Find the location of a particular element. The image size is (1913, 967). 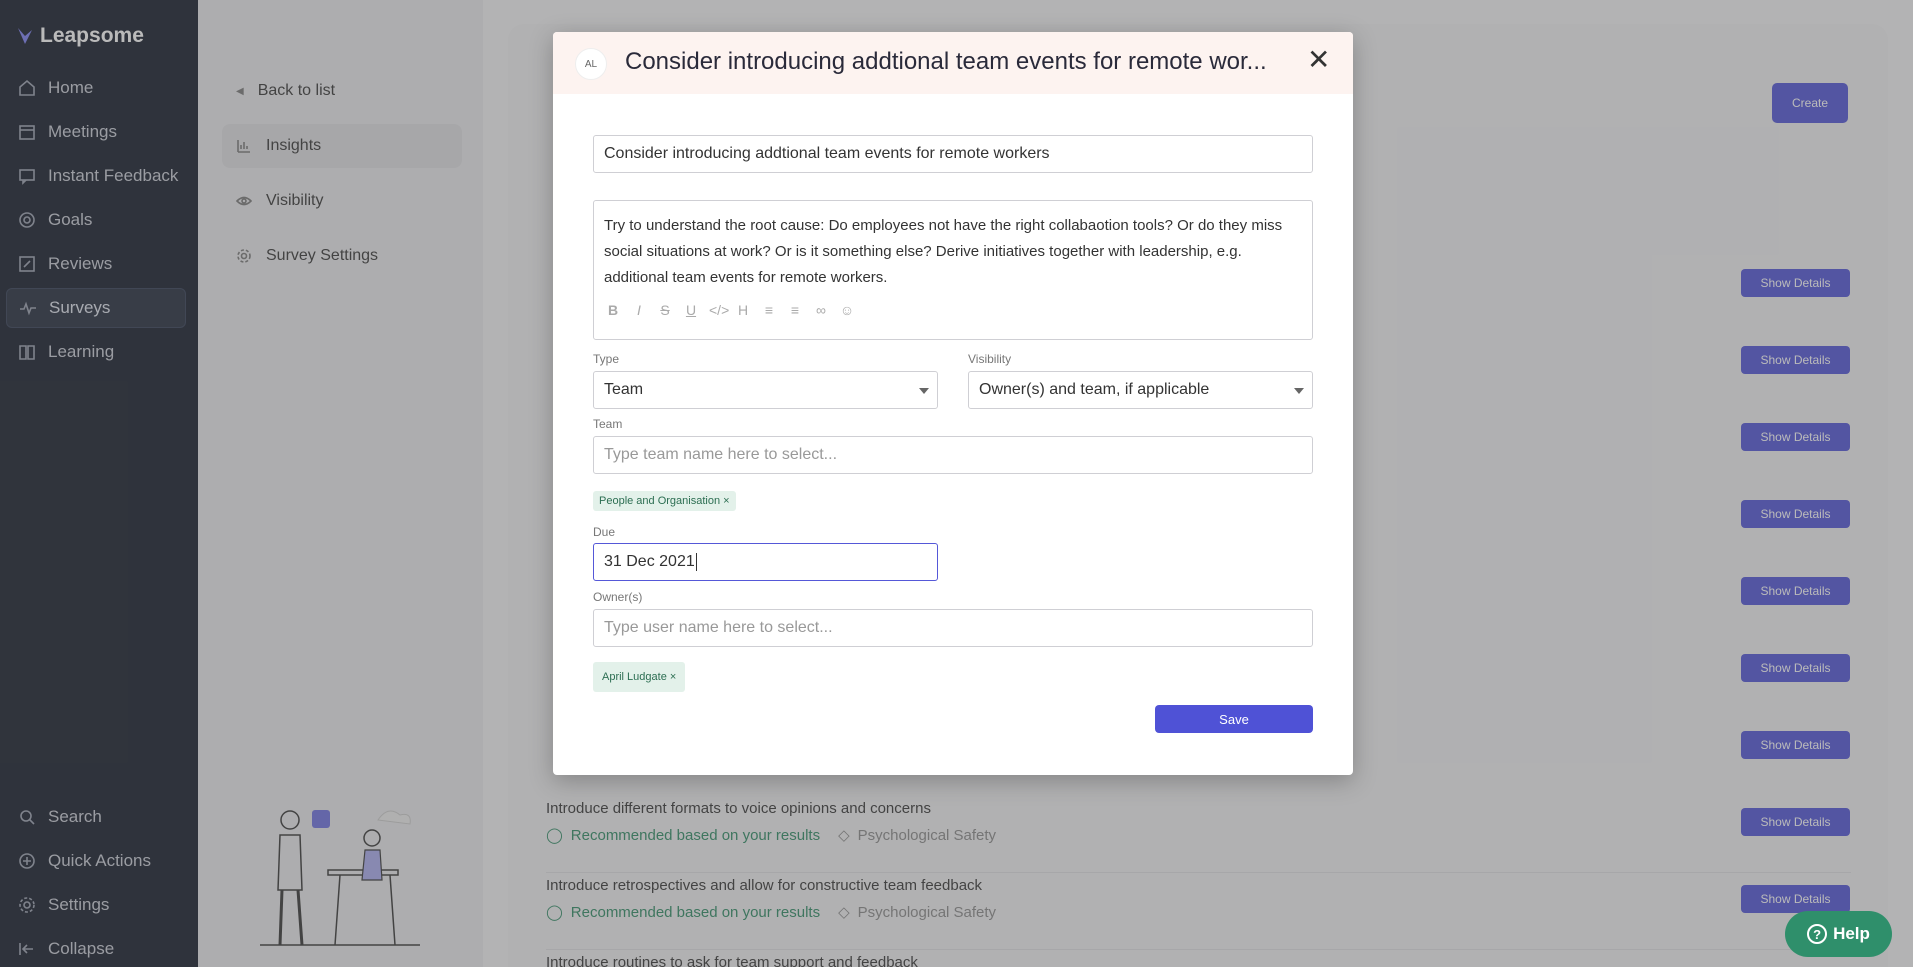

team-label: Team is located at coordinates (608, 424).